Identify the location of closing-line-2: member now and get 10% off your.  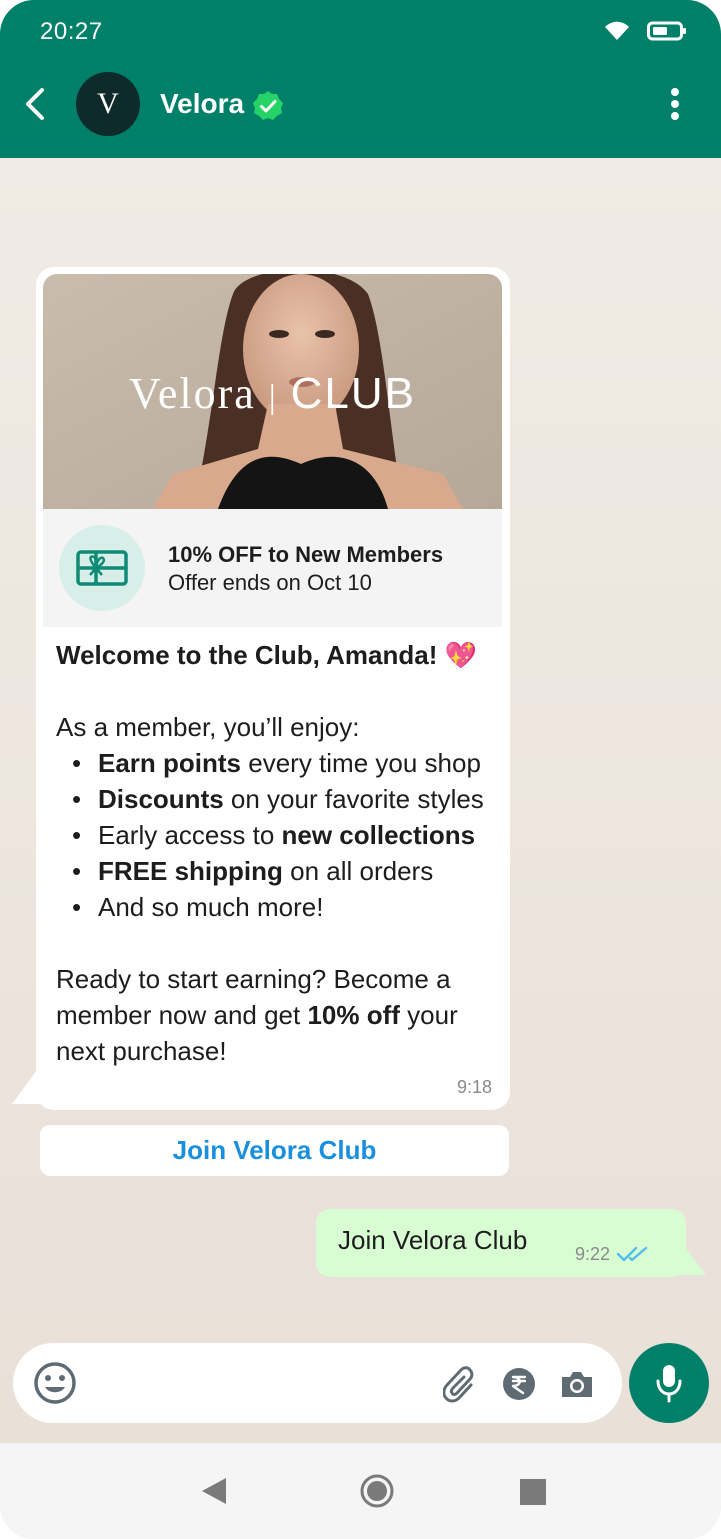
(276, 1015).